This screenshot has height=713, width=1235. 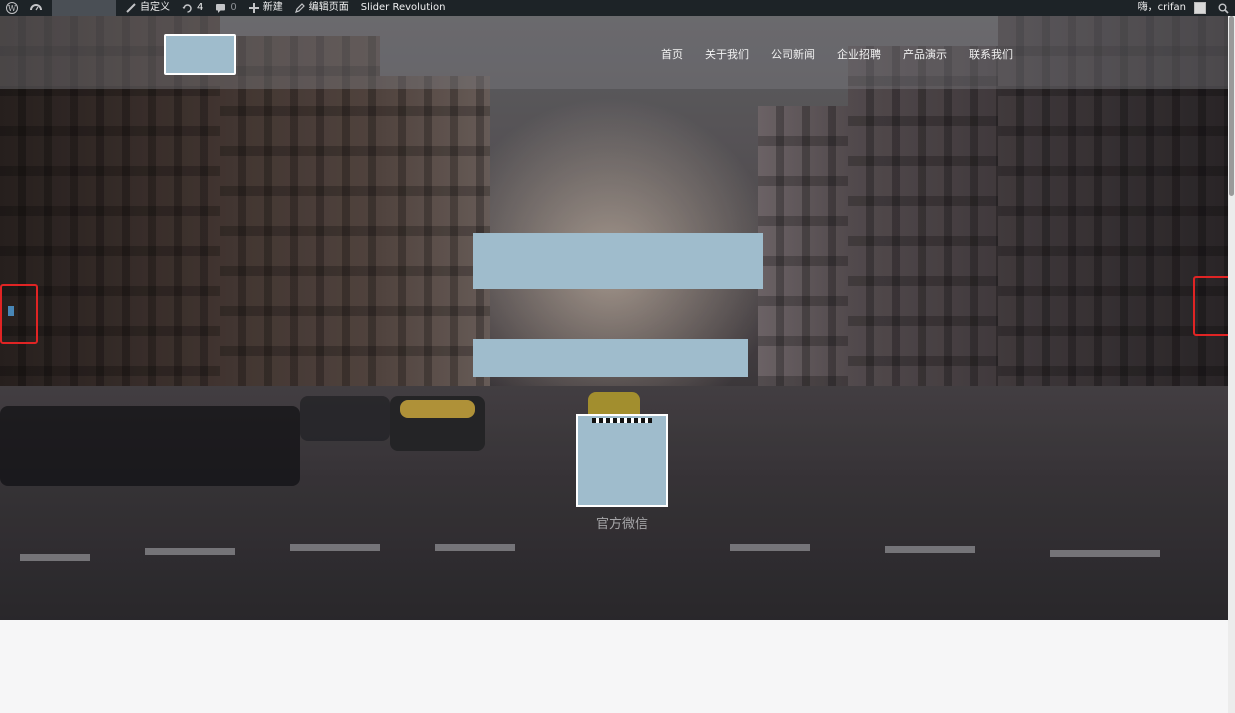 I want to click on slider-prev-arrow, so click(x=19, y=314).